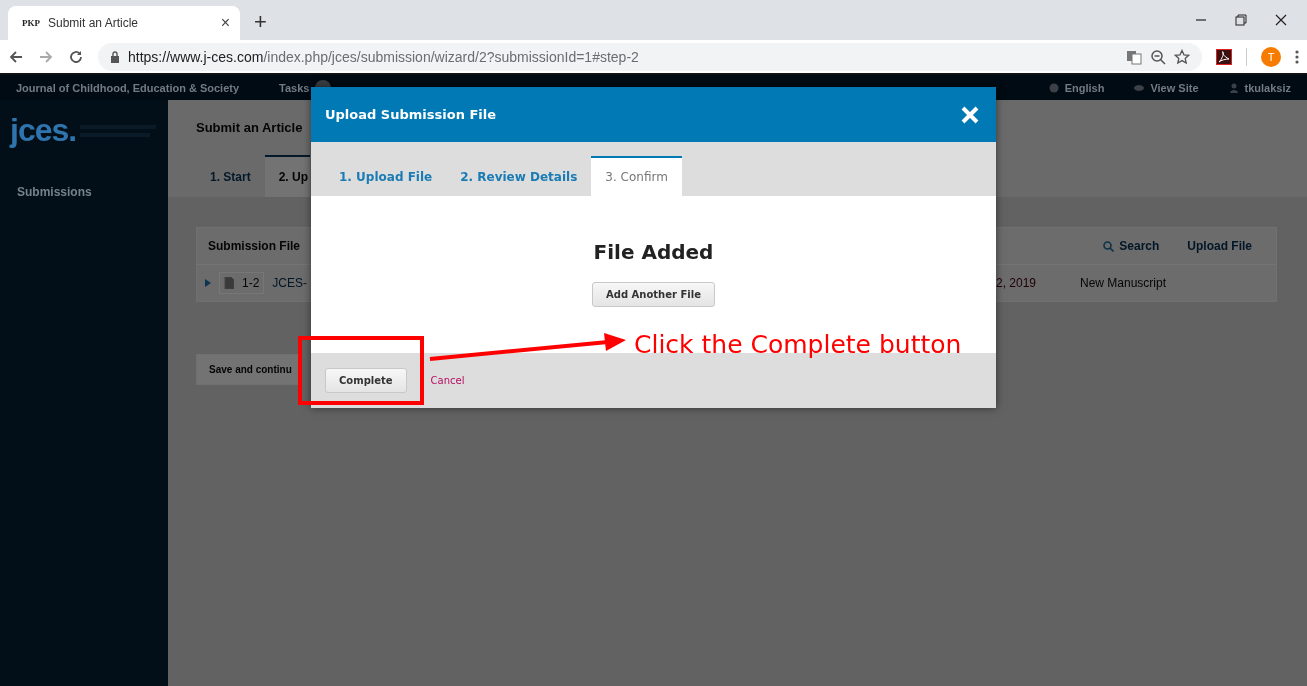 The height and width of the screenshot is (686, 1307). What do you see at coordinates (1139, 87) in the screenshot?
I see `eye-icon` at bounding box center [1139, 87].